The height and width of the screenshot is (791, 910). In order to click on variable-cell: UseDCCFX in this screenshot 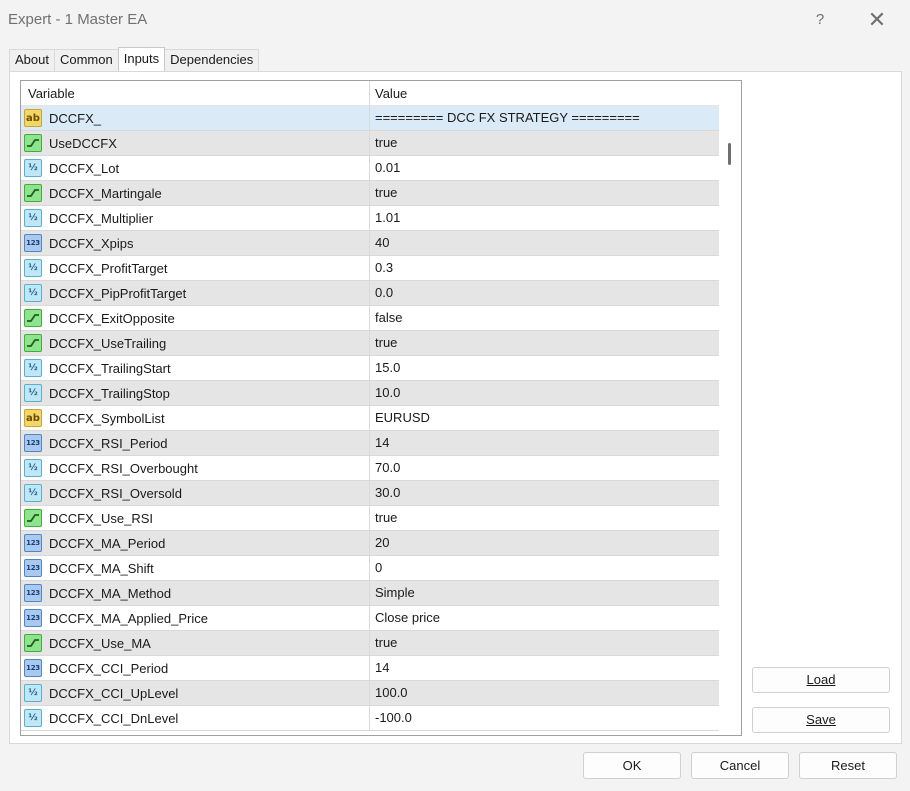, I will do `click(195, 143)`.